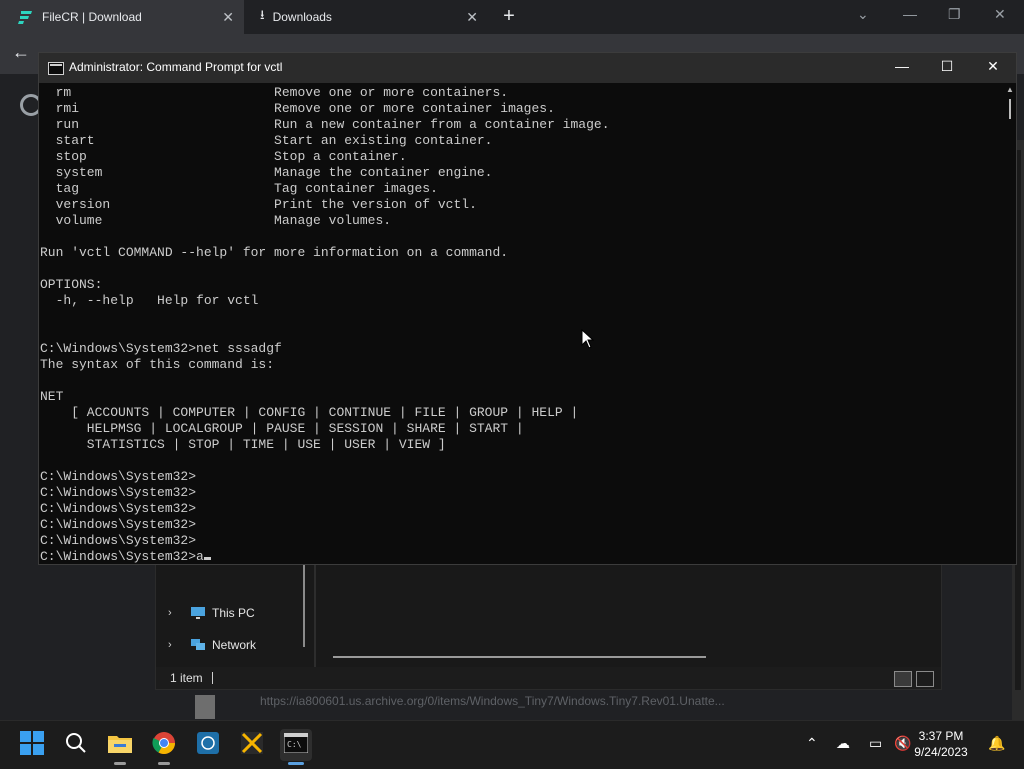  What do you see at coordinates (519, 657) in the screenshot?
I see `horizontal-scrollbar` at bounding box center [519, 657].